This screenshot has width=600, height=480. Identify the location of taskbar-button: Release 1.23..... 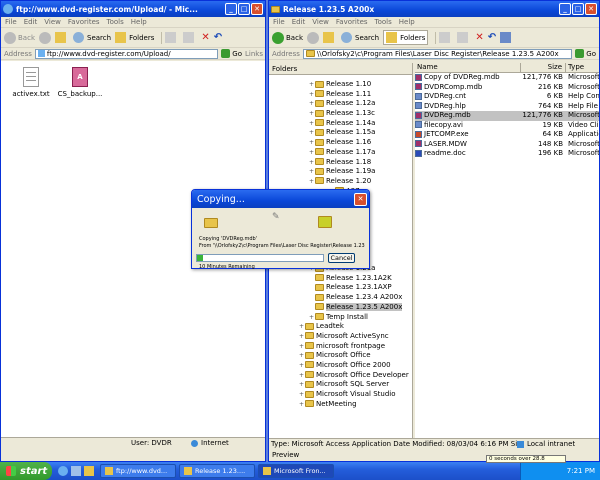
(217, 471).